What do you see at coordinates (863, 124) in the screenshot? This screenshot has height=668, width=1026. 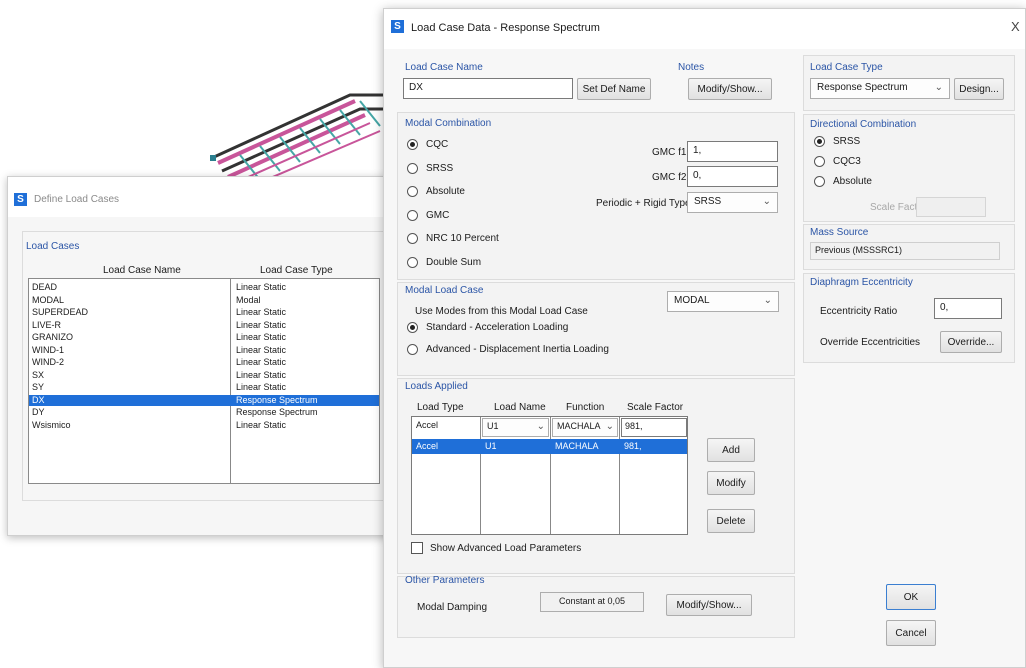 I see `directional-combination-title: Directional Combination` at bounding box center [863, 124].